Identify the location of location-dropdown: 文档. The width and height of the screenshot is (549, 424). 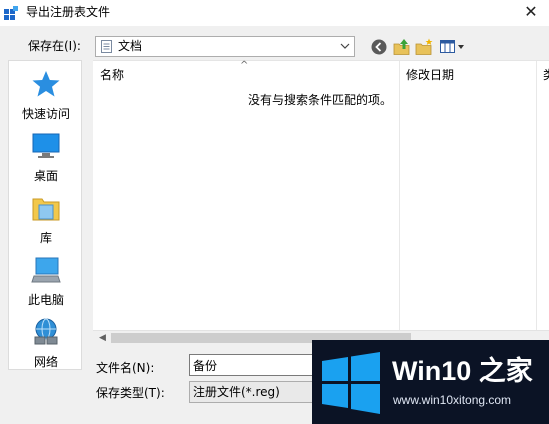
(225, 46).